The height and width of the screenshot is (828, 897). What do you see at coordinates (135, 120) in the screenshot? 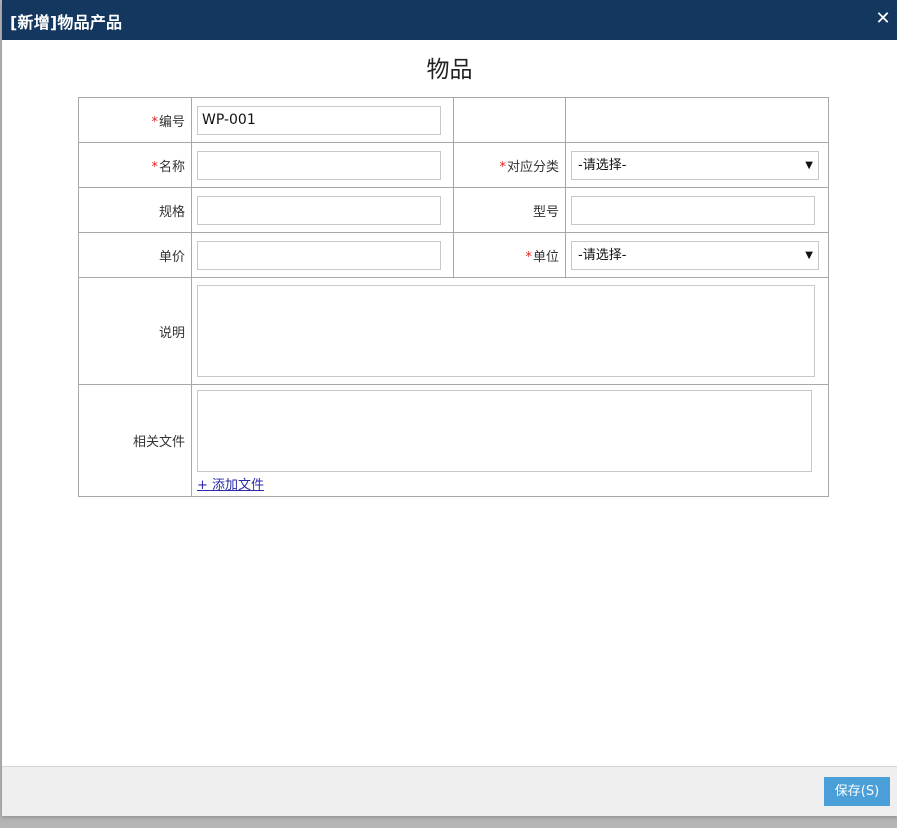
I see `code-label: *编号` at bounding box center [135, 120].